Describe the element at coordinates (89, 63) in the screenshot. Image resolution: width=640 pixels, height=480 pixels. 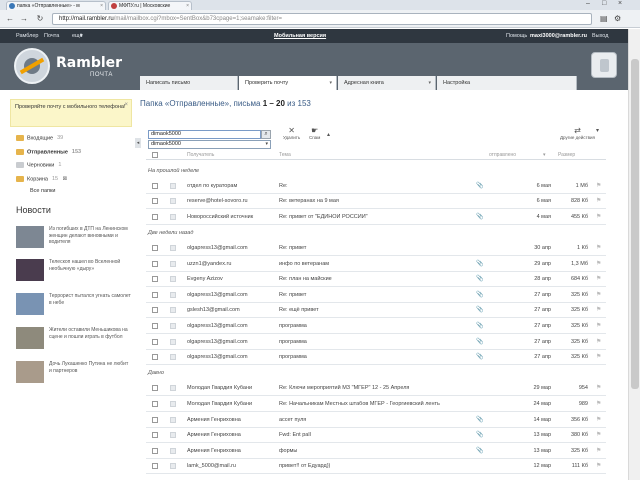
I see `logo-text: Rambler` at that location.